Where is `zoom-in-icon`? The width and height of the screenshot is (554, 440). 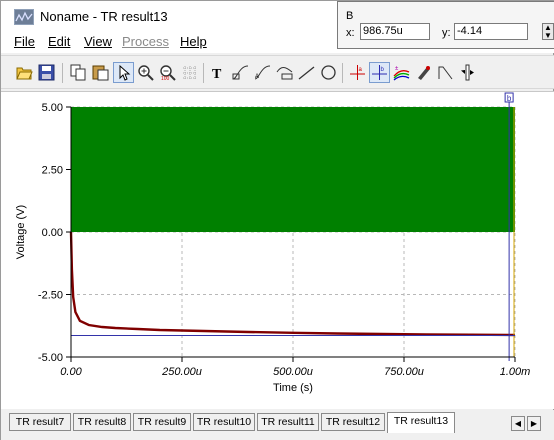 zoom-in-icon is located at coordinates (145, 72).